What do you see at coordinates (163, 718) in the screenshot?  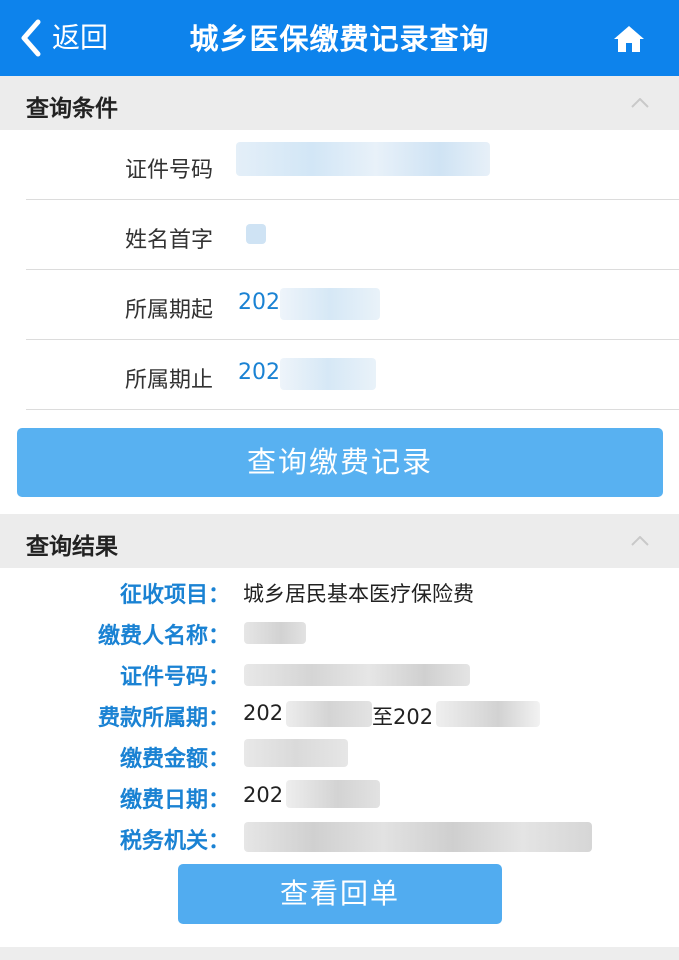 I see `fee-period-label: 费款所属期：` at bounding box center [163, 718].